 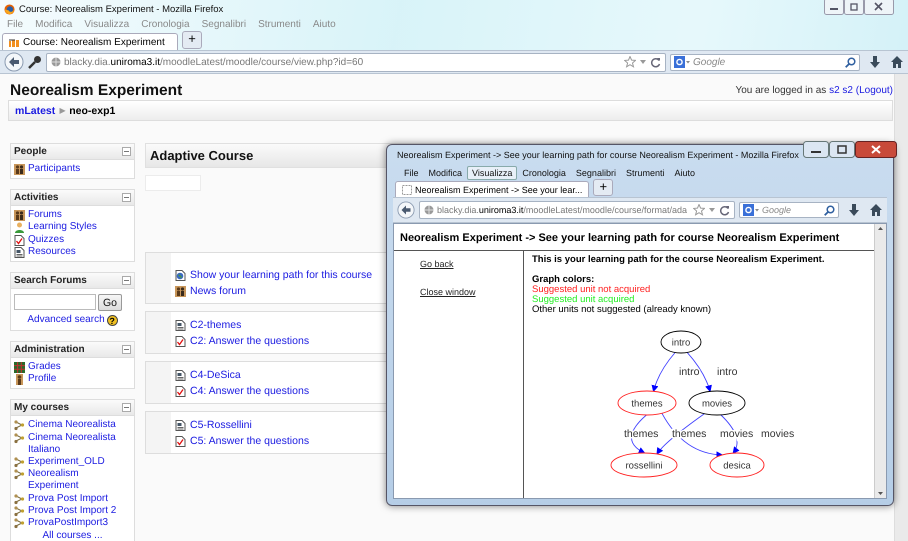 What do you see at coordinates (35, 110) in the screenshot?
I see `breadcrumb-link: mLatest` at bounding box center [35, 110].